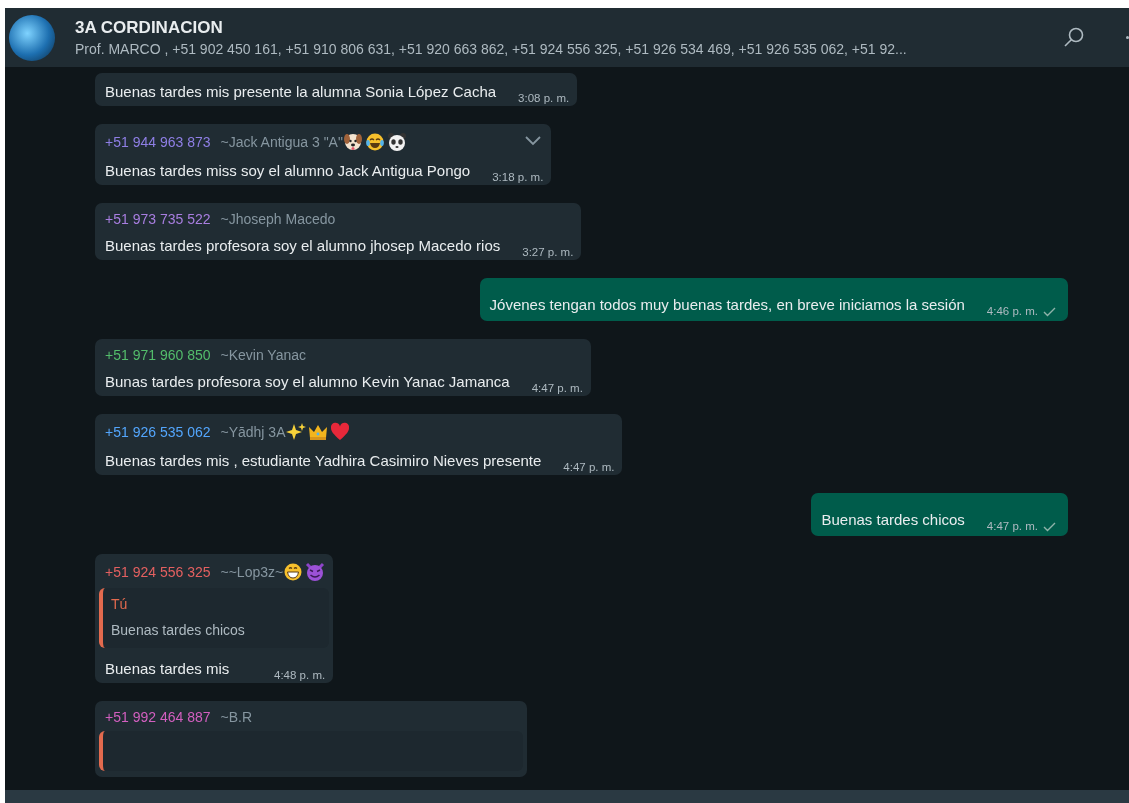 The width and height of the screenshot is (1129, 803). Describe the element at coordinates (301, 91) in the screenshot. I see `message-text: Buenas tardes mis presente la alumna Sonia López Cacha` at that location.